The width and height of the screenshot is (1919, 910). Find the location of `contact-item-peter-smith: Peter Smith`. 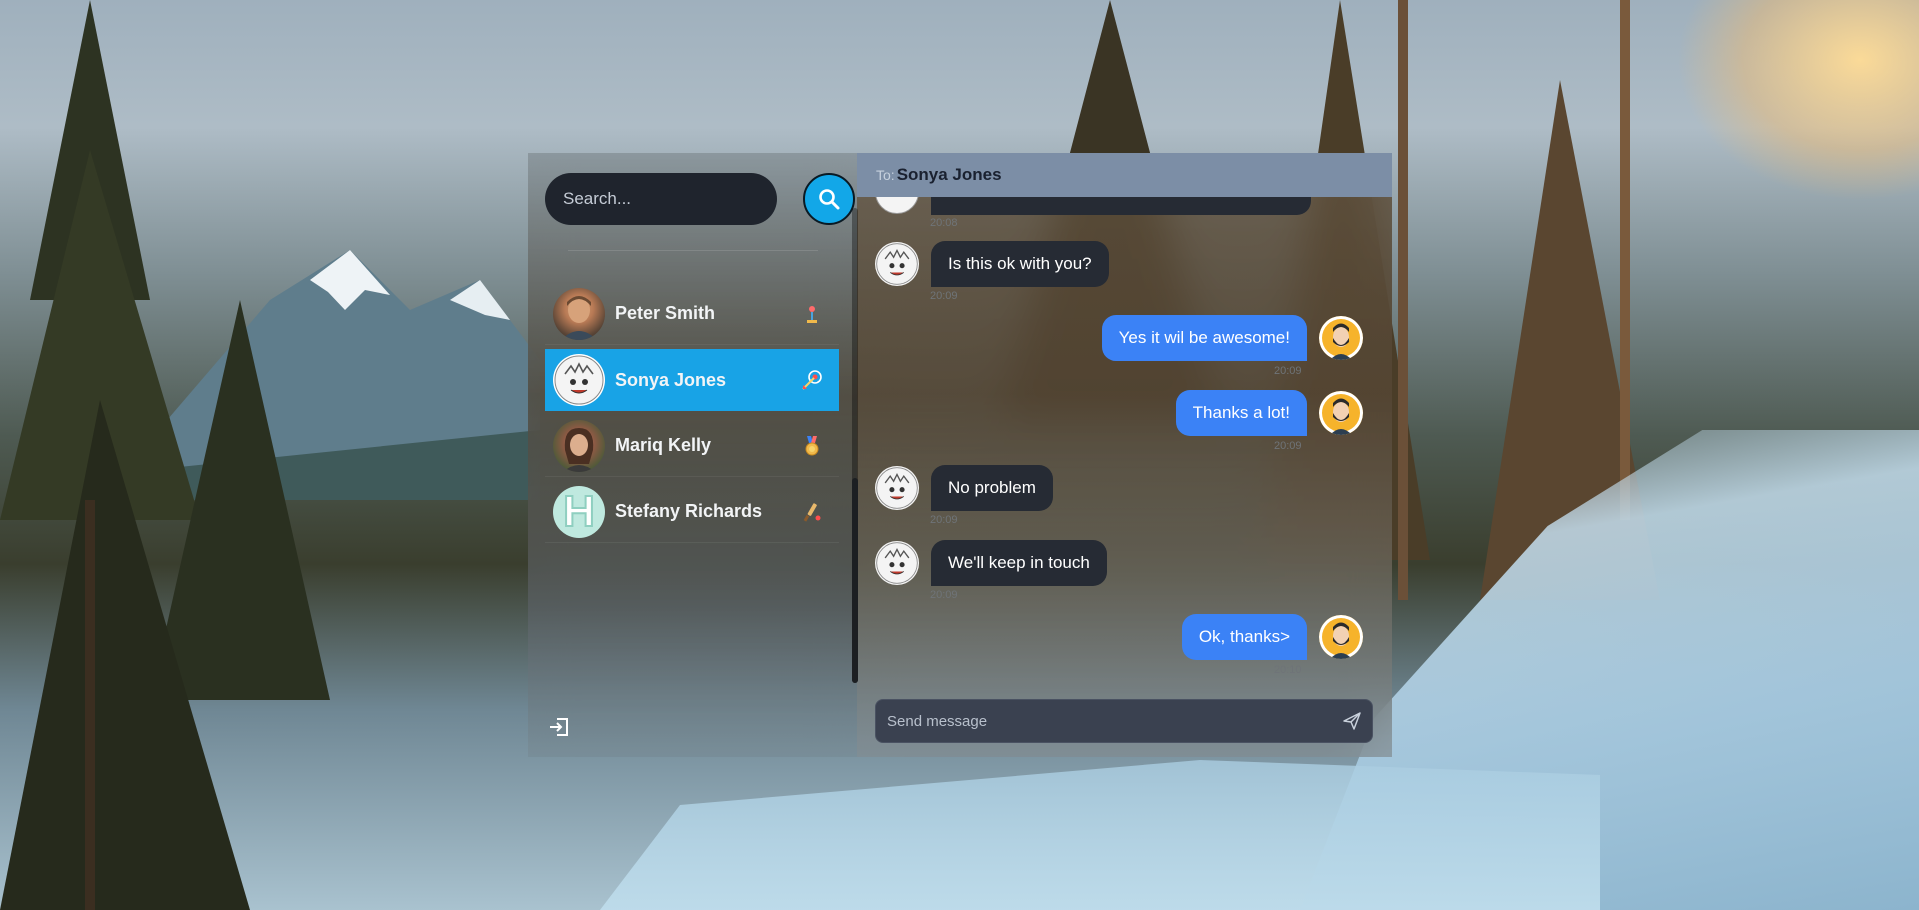

contact-item-peter-smith: Peter Smith is located at coordinates (692, 314).